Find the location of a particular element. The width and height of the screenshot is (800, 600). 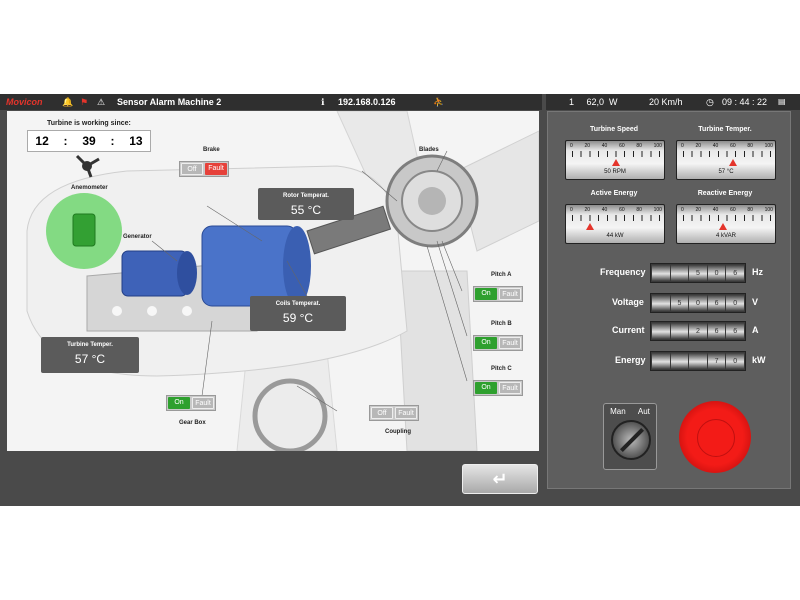

warning-icon: ⚠ is located at coordinates (101, 102).